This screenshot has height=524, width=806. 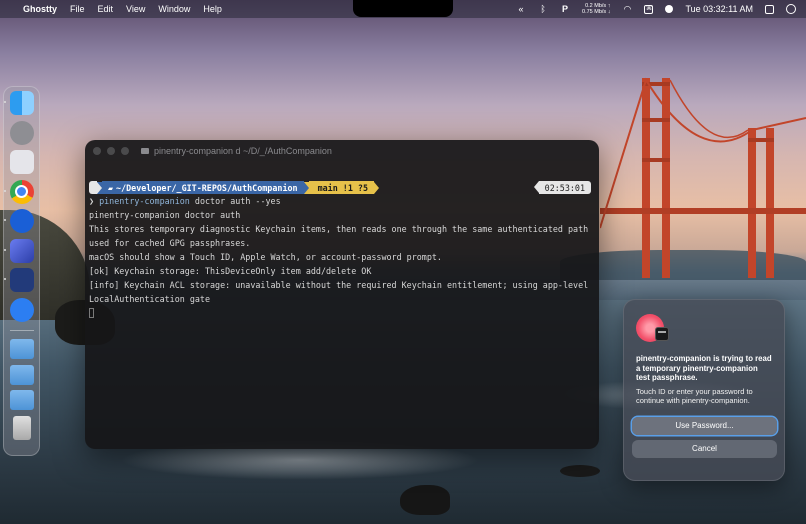 I want to click on dock, so click(x=21, y=271).